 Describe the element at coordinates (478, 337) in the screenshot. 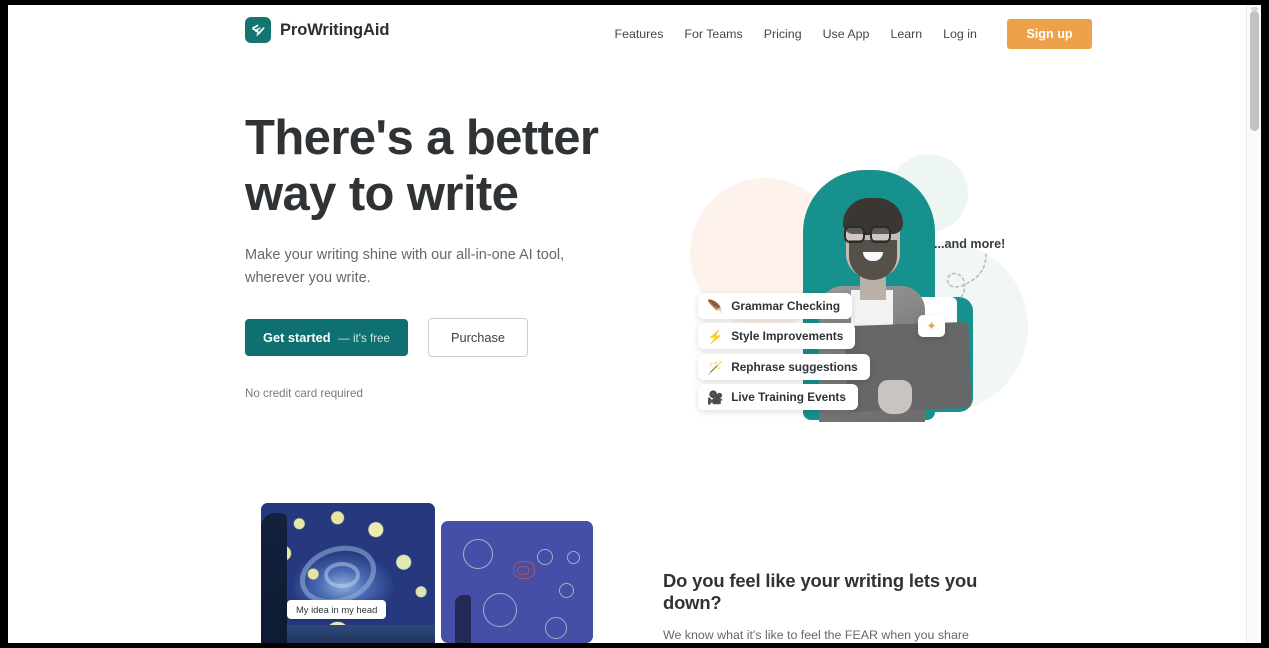

I see `purchase-button: Purchase` at that location.